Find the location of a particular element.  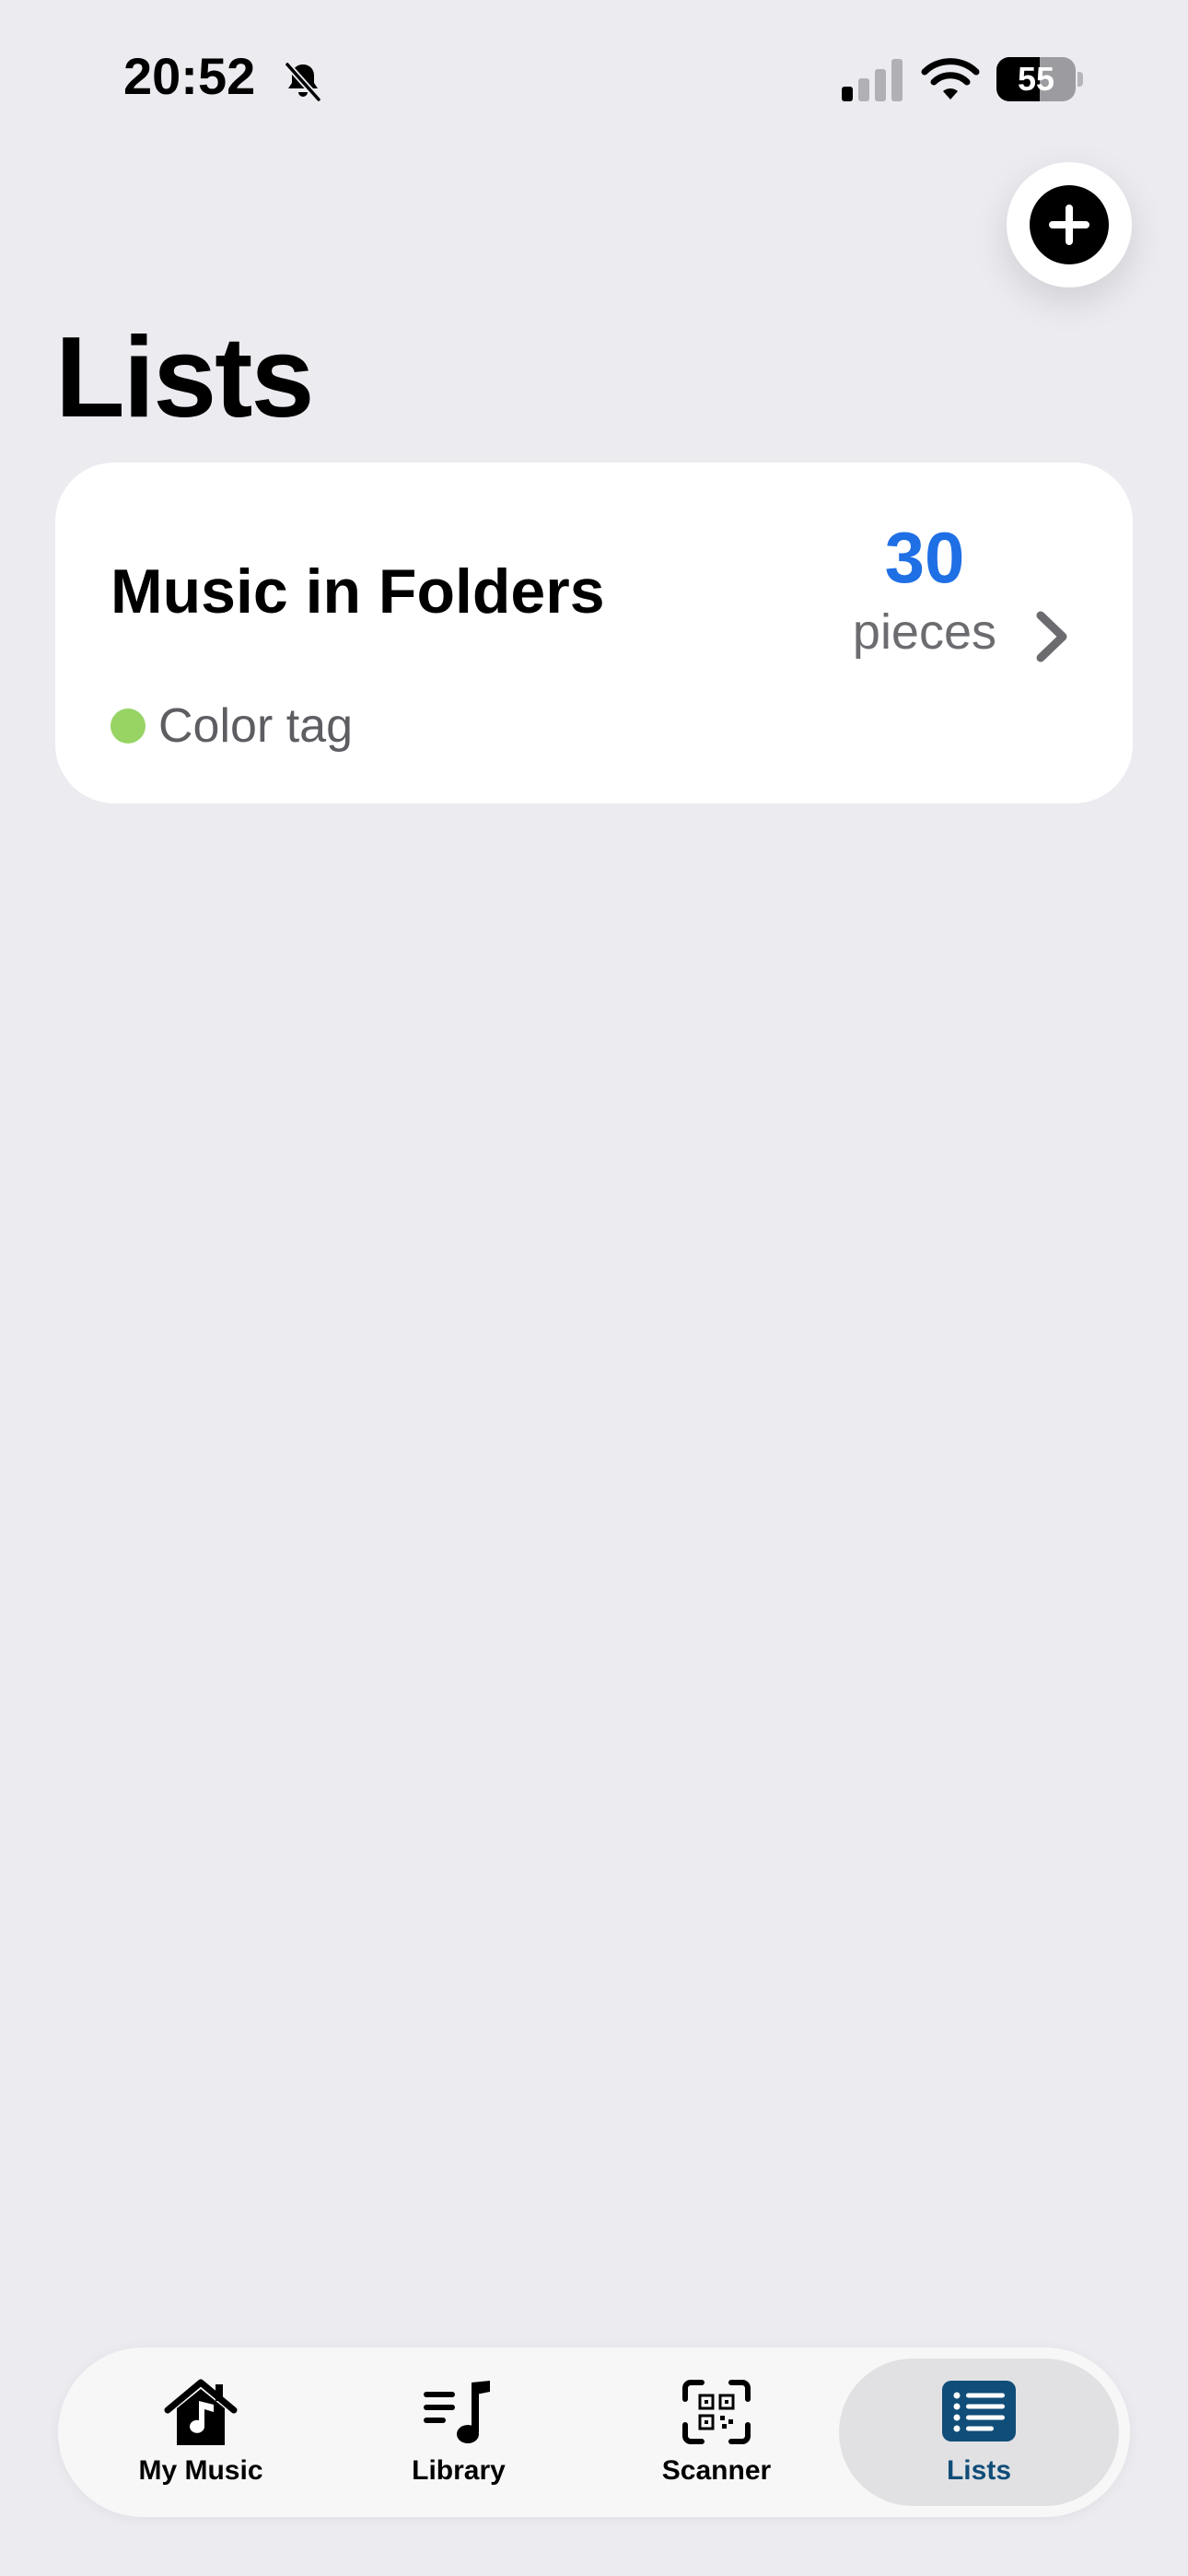

page-title: Lists is located at coordinates (184, 377).